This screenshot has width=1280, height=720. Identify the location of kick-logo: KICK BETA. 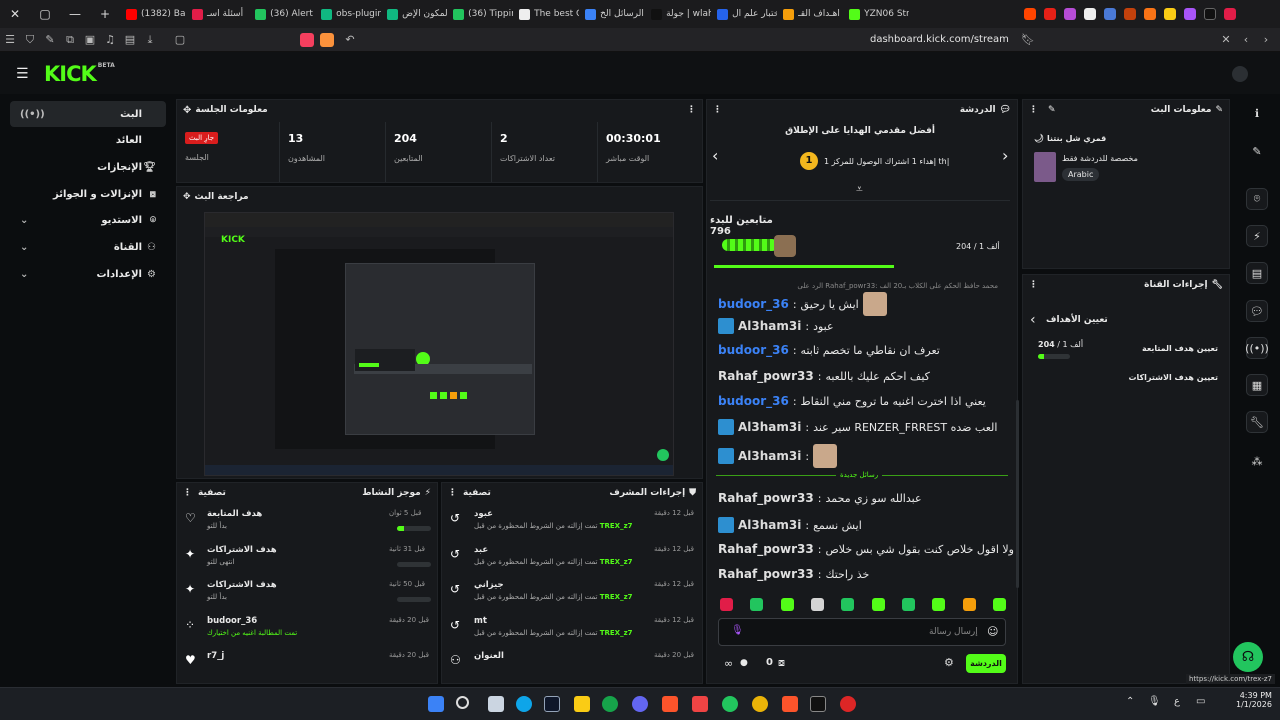
(79, 74).